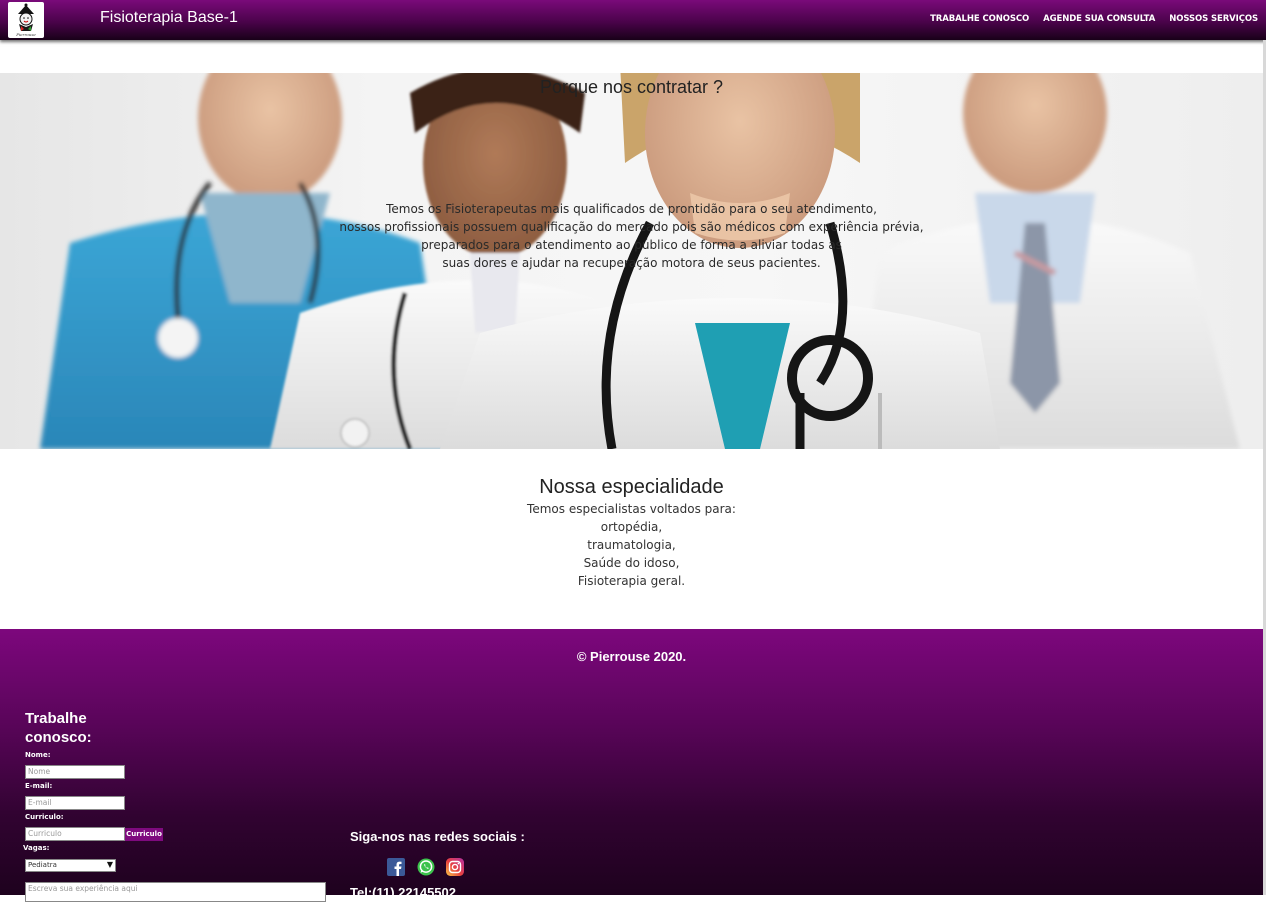 This screenshot has height=902, width=1266. Describe the element at coordinates (58, 728) in the screenshot. I see `job-form-title: Trabalhe conosco:` at that location.